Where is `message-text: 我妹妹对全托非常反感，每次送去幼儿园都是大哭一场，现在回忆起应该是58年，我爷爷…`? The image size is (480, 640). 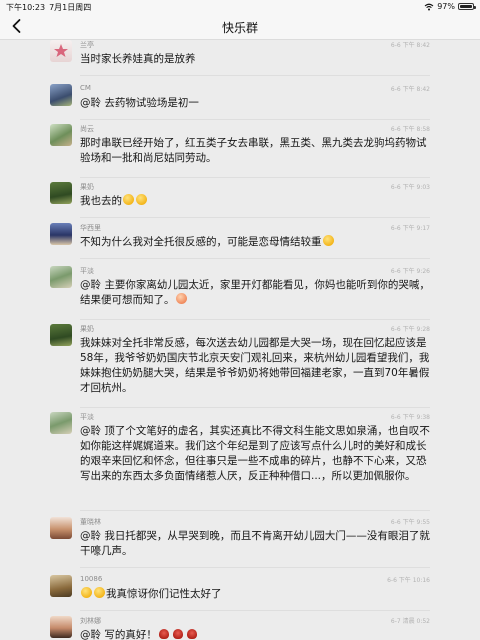
message-text: 我妹妹对全托非常反感，每次送去幼儿园都是大哭一场，现在回忆起应该是58年，我爷爷… is located at coordinates (255, 365).